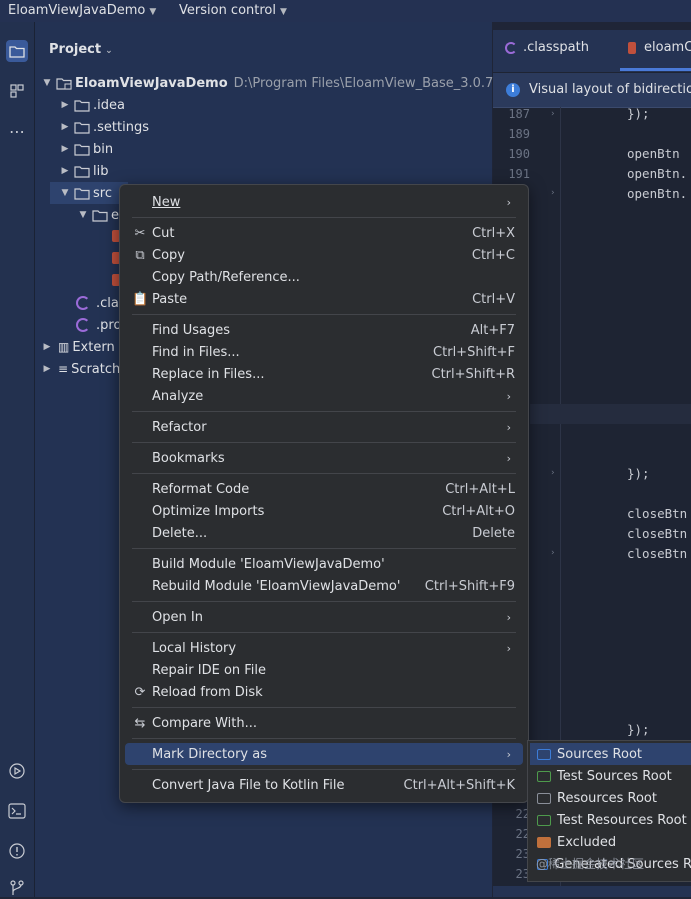 The width and height of the screenshot is (691, 899). What do you see at coordinates (17, 131) in the screenshot?
I see `more-icon: ⋯` at bounding box center [17, 131].